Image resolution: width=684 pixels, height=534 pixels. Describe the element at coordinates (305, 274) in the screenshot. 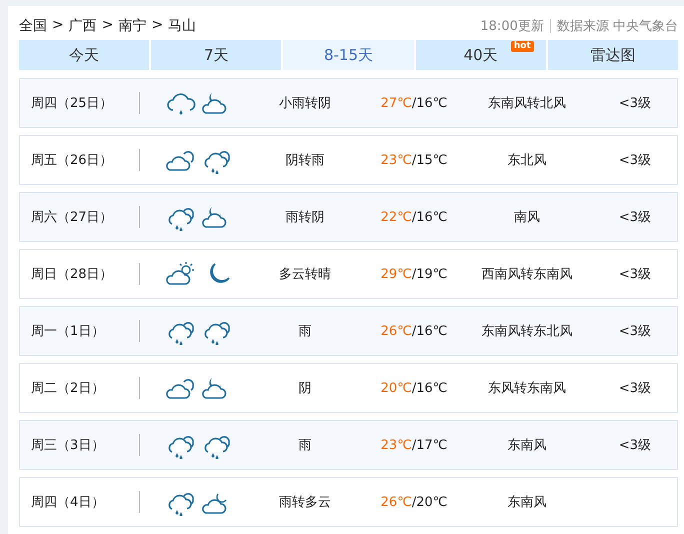

I see `weather-text: 多云转晴` at that location.